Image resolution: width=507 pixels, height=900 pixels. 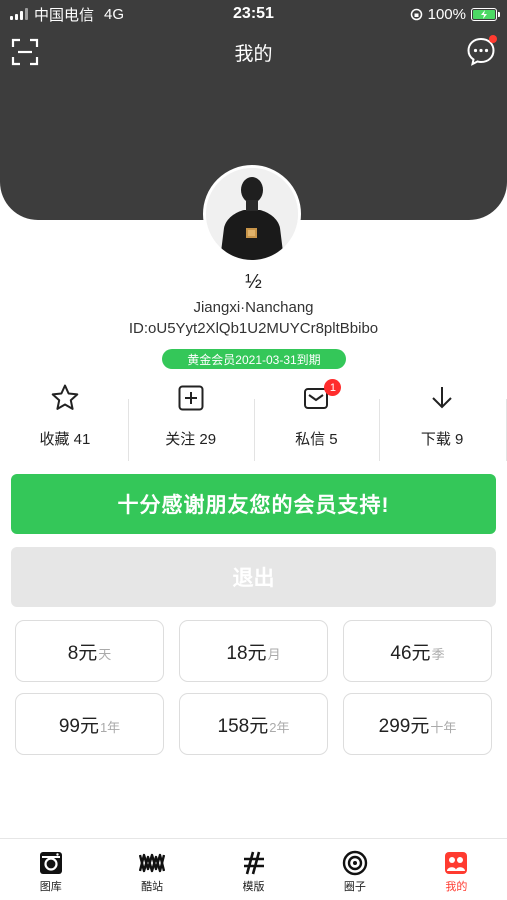 I want to click on profile-icon, so click(x=456, y=863).